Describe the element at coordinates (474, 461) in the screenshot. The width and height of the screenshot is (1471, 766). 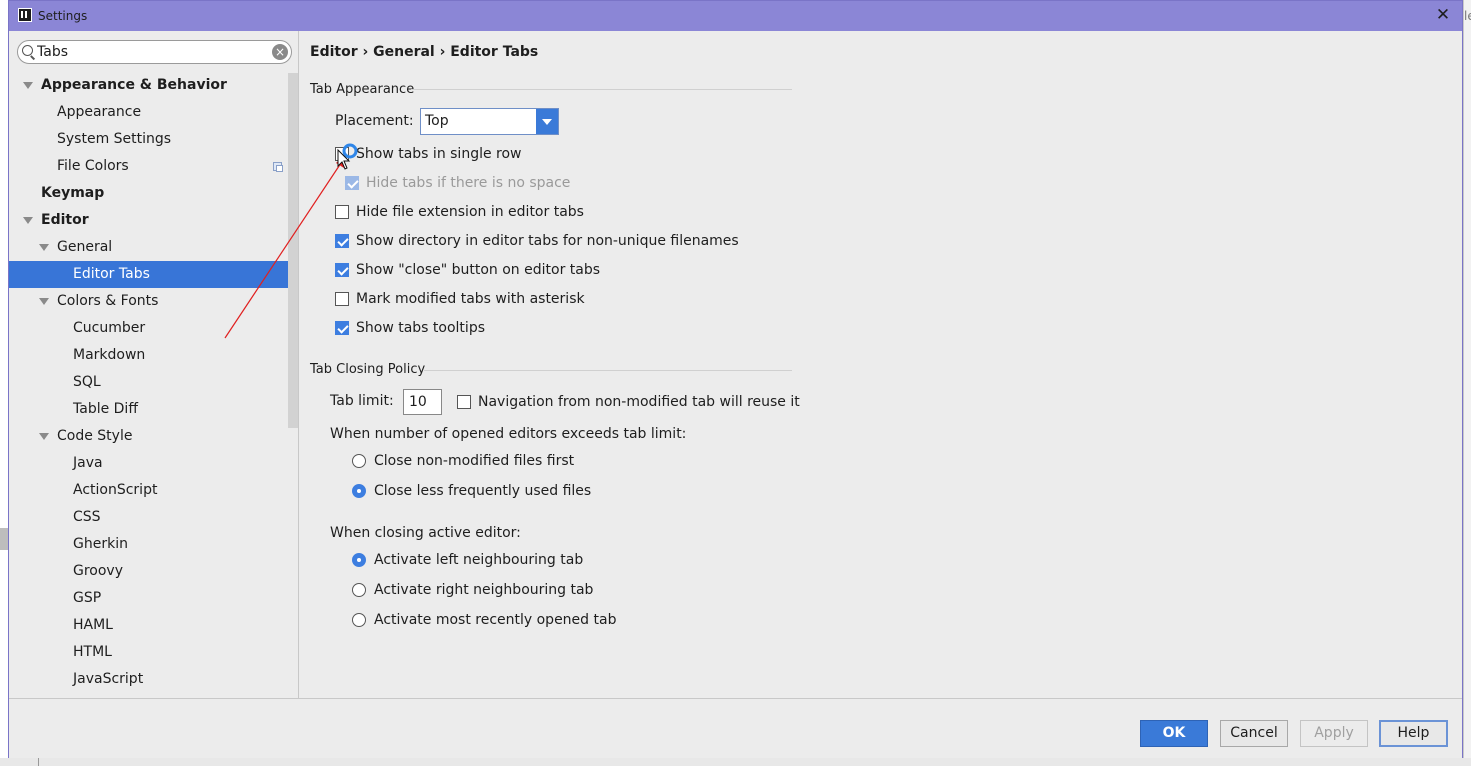
I see `radio-label: Close non-modified files first` at that location.